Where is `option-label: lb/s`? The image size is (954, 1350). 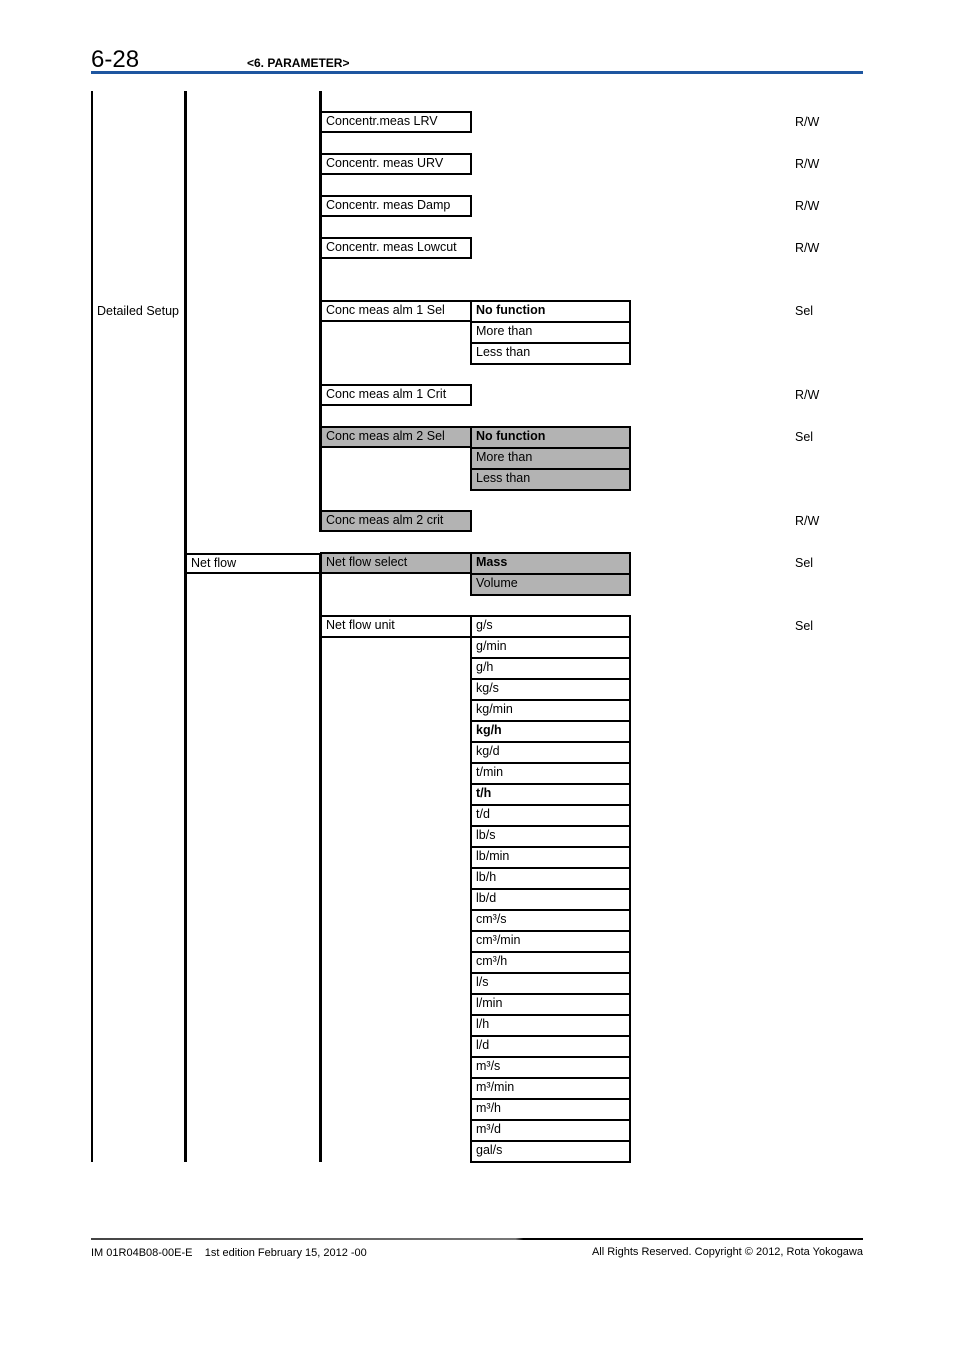
option-label: lb/s is located at coordinates (486, 835).